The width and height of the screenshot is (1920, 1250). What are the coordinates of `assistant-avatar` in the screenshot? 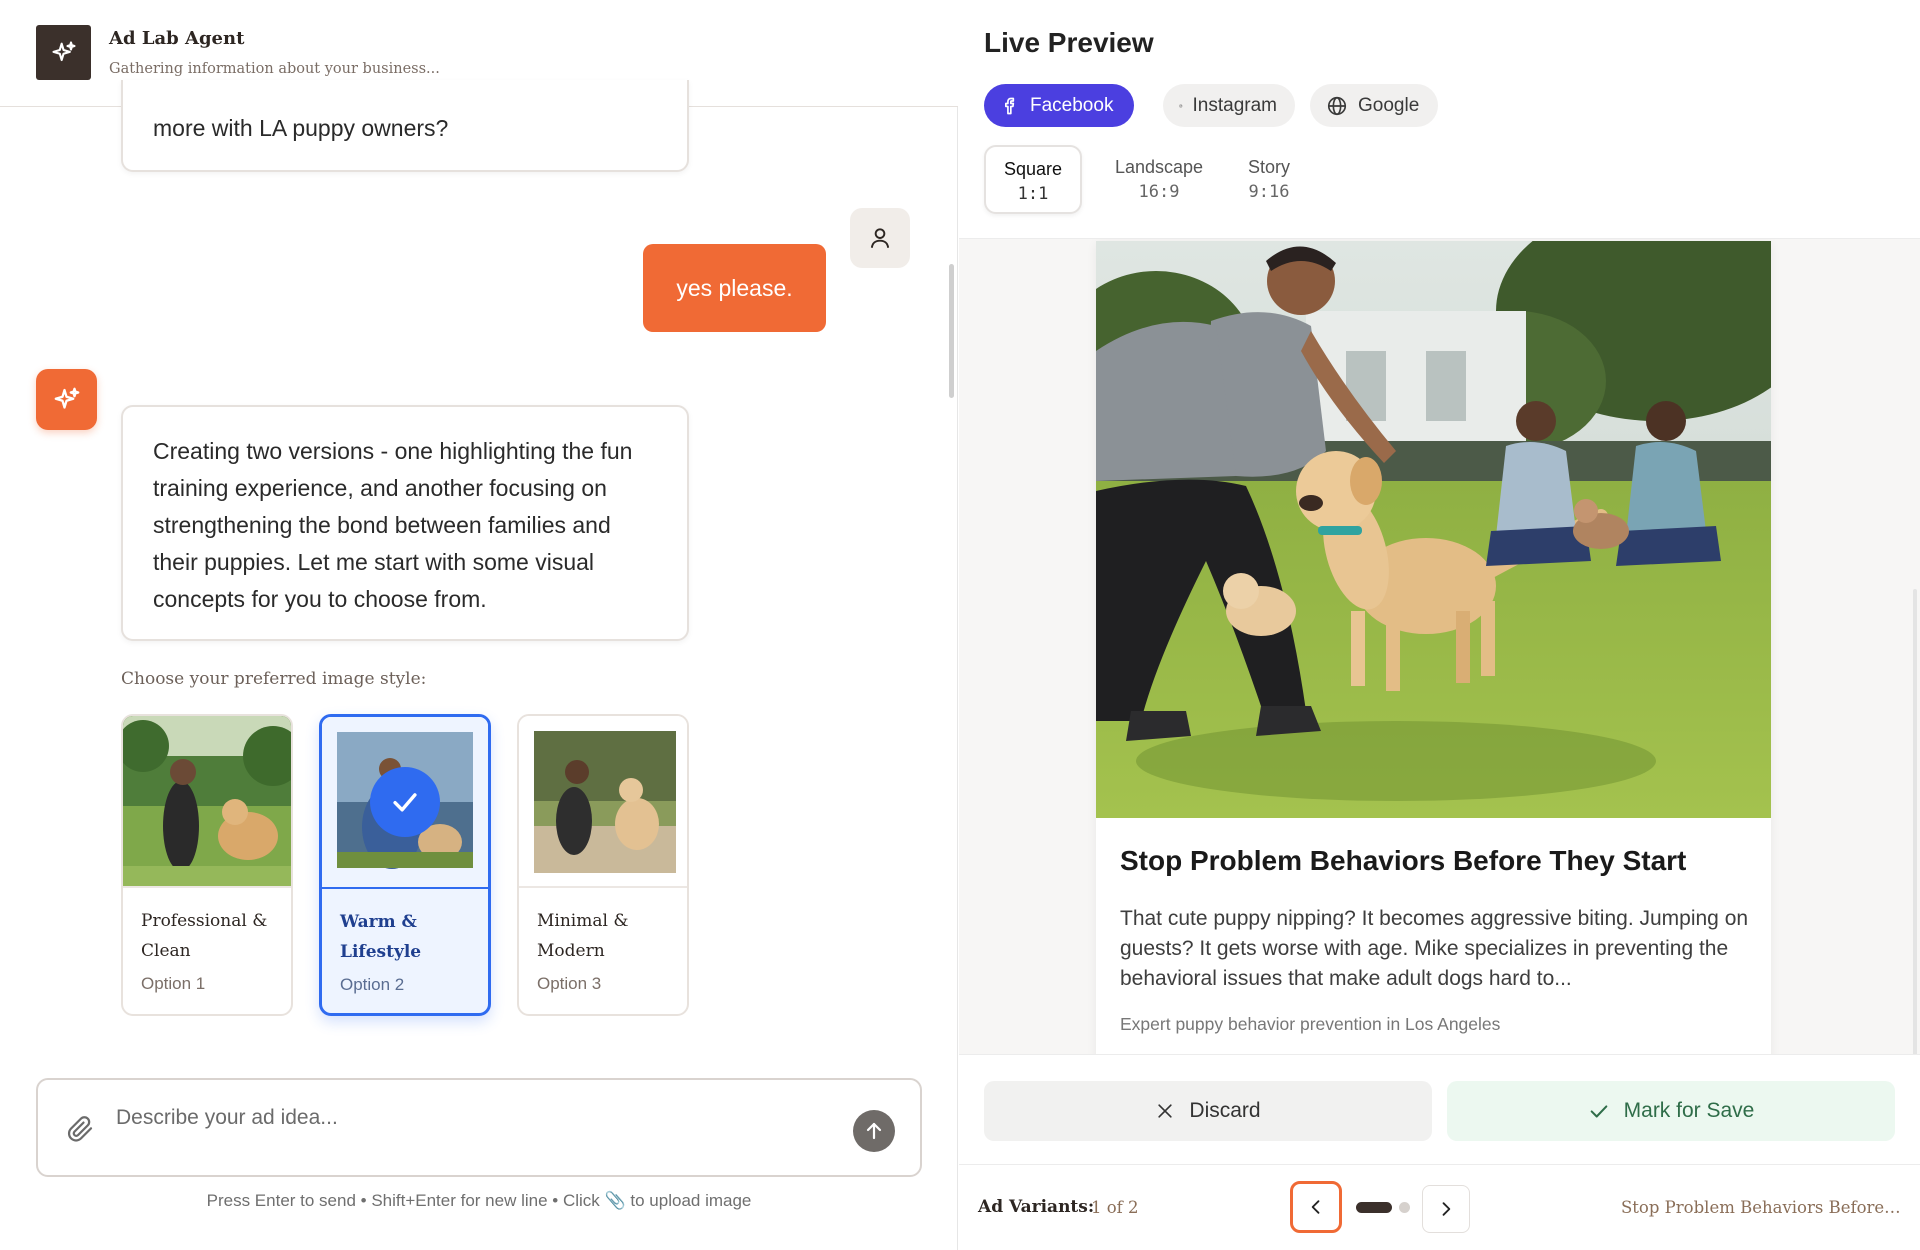 It's located at (66, 399).